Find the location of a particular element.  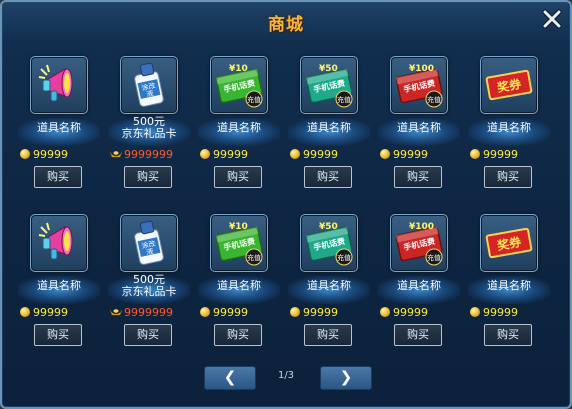

page-indicator: 1/3 is located at coordinates (286, 375).